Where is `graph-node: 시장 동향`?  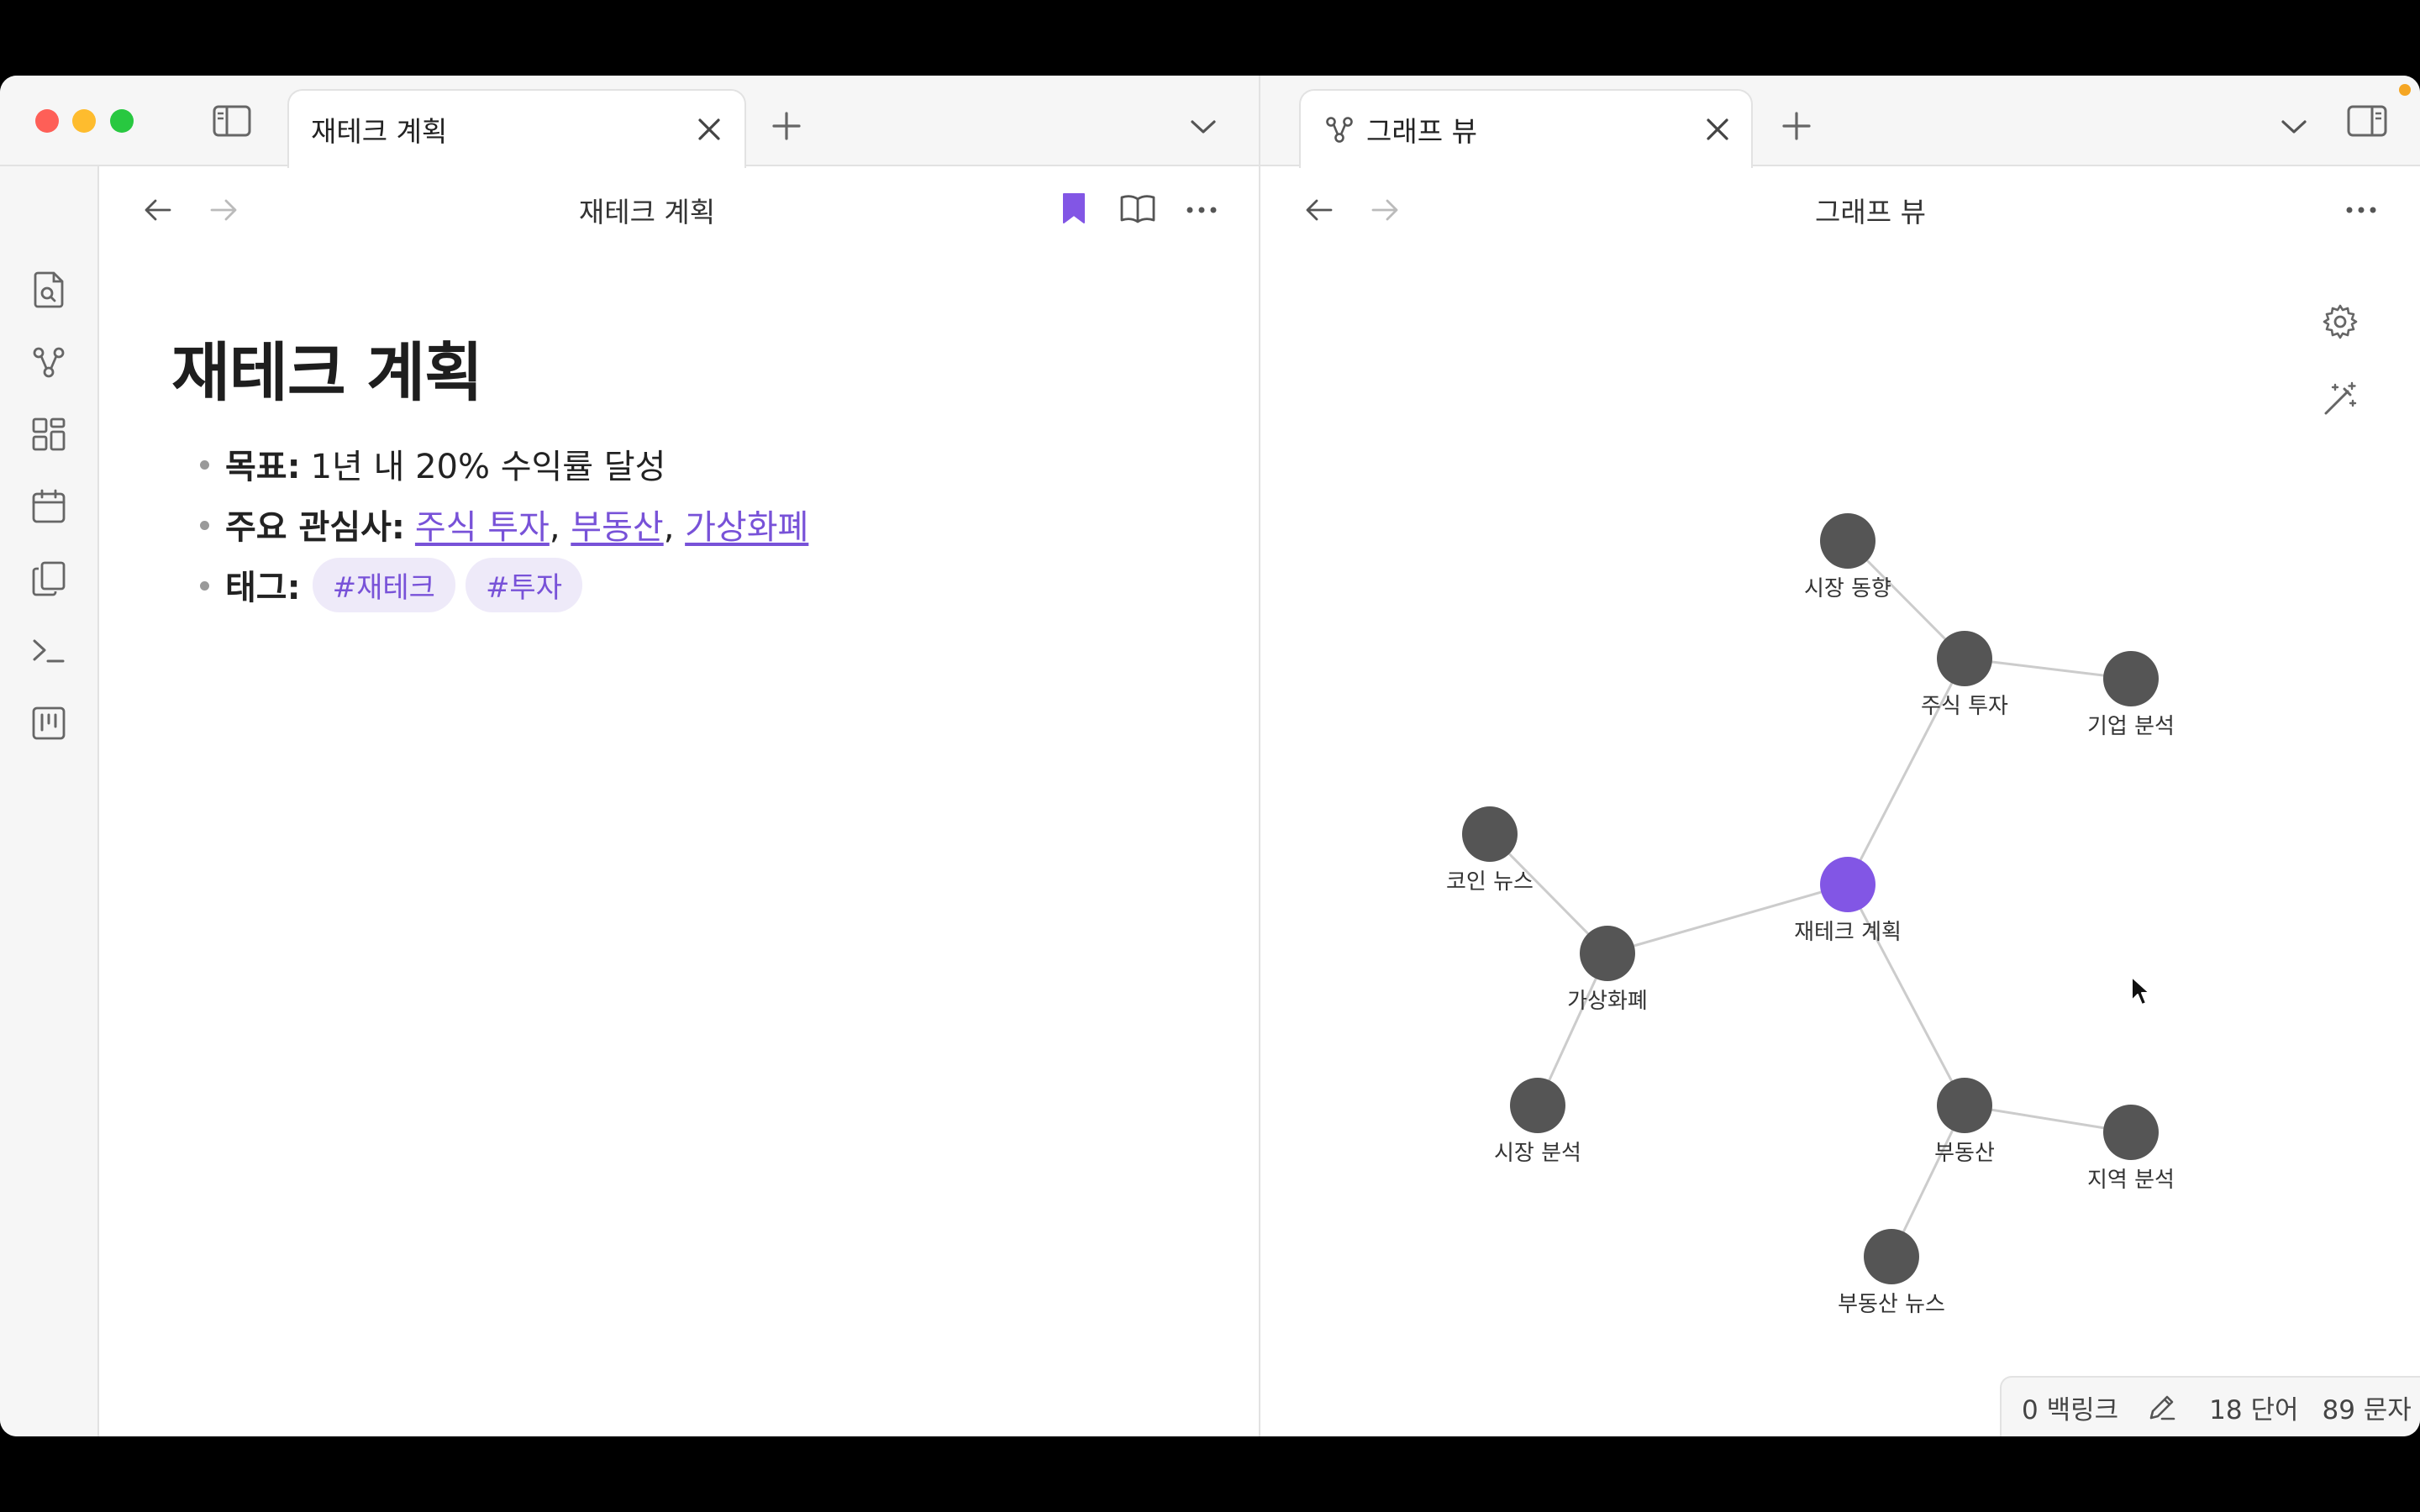 graph-node: 시장 동향 is located at coordinates (1848, 557).